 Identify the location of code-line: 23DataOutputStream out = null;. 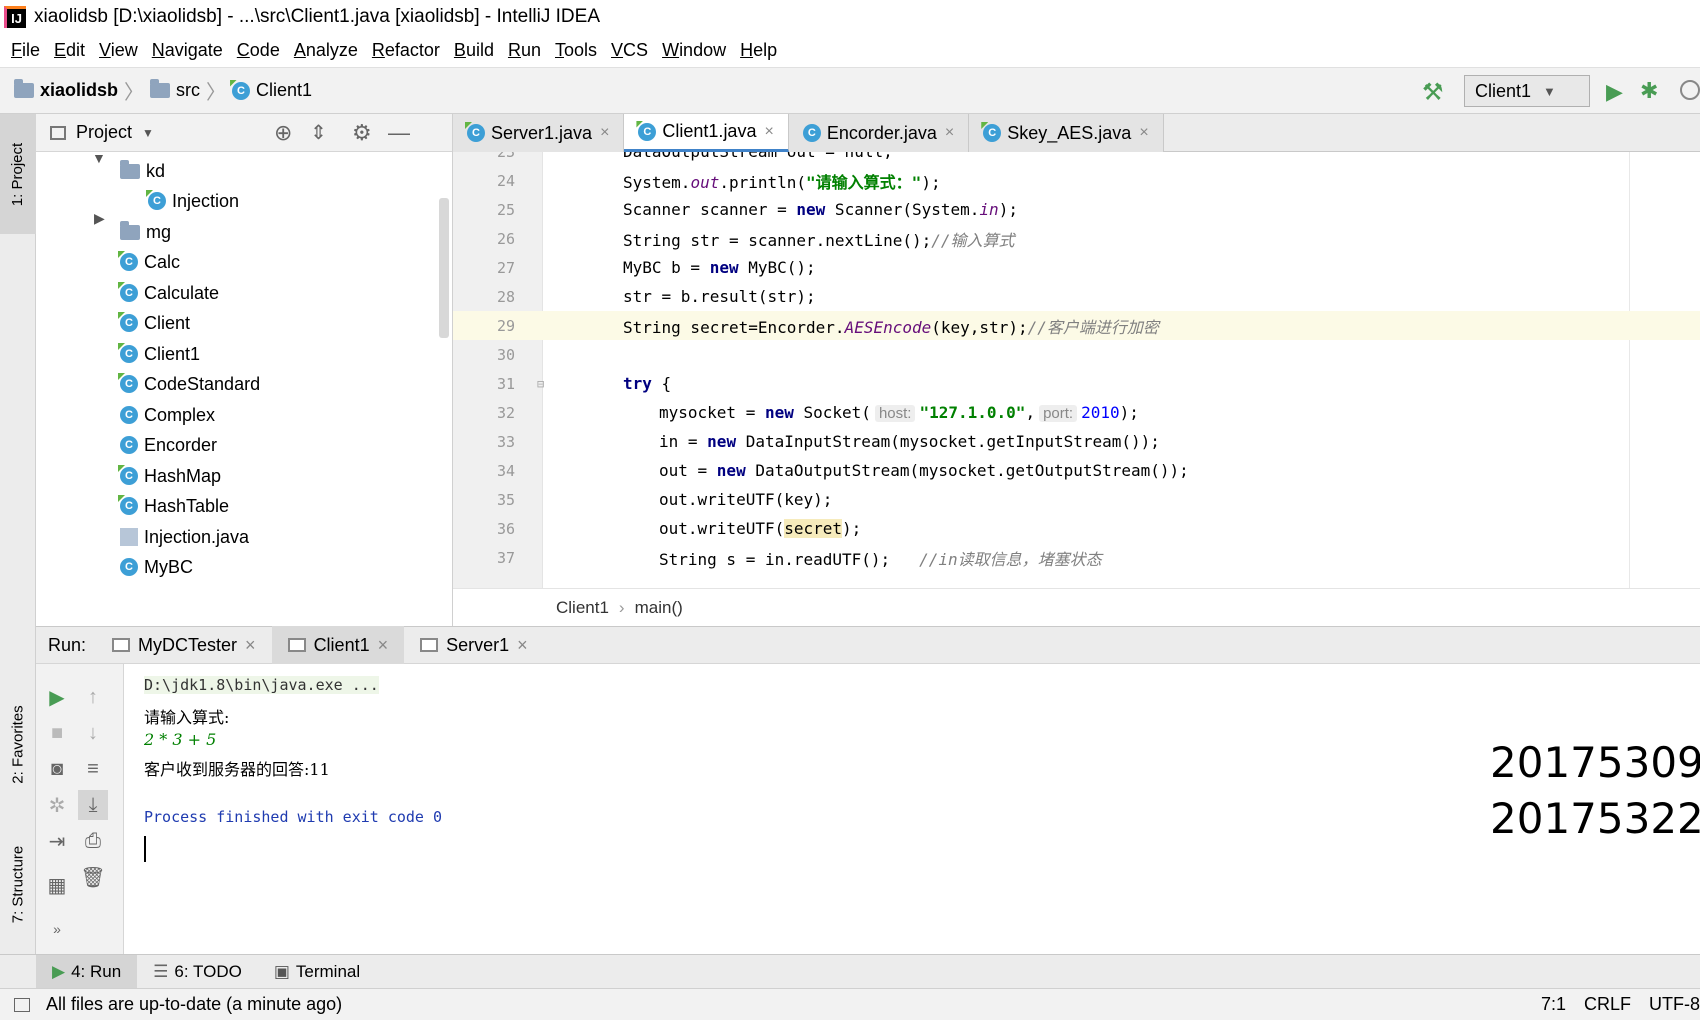
(1076, 159).